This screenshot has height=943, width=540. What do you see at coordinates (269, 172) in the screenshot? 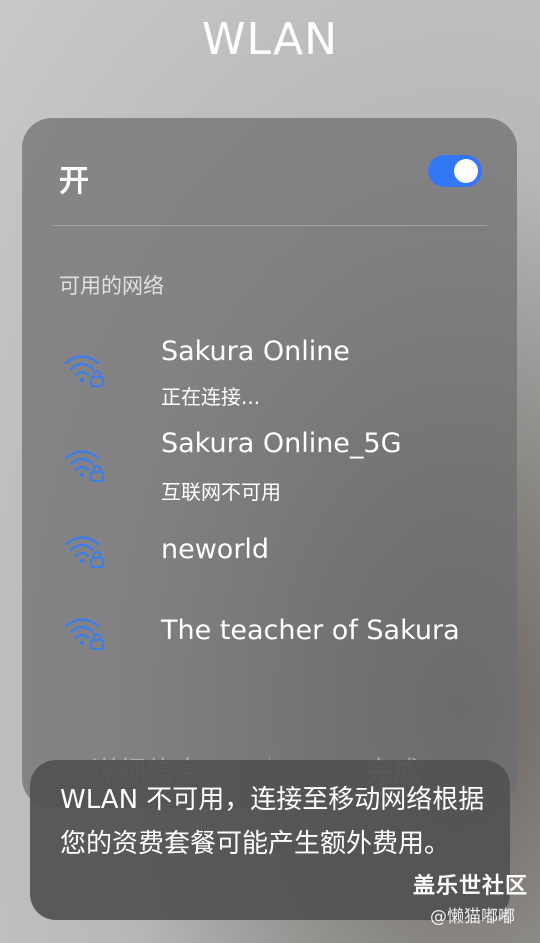
I see `wlan-toggle-row: 开` at bounding box center [269, 172].